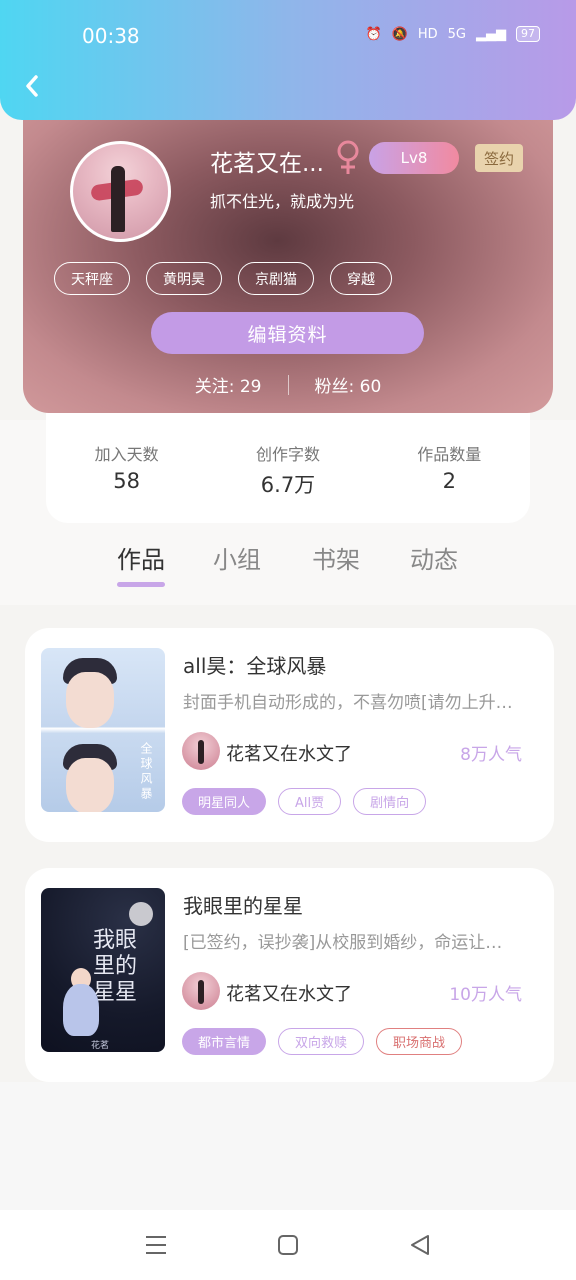 The image size is (576, 1280). I want to click on mute-icon: 🔕, so click(399, 34).